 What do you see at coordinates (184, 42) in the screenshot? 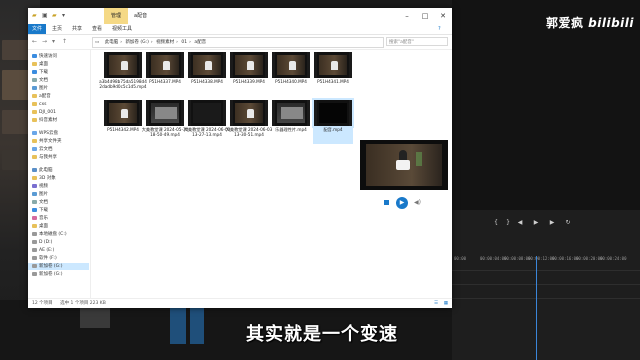
I see `breadcrumb: 01` at bounding box center [184, 42].